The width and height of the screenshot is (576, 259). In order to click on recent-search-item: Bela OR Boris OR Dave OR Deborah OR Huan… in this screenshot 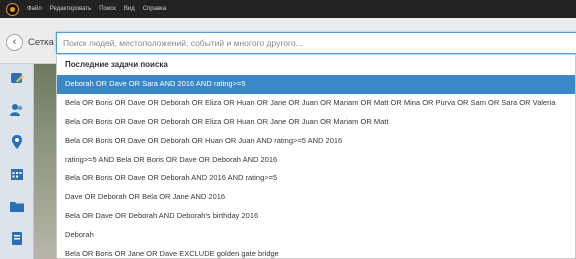, I will do `click(316, 141)`.